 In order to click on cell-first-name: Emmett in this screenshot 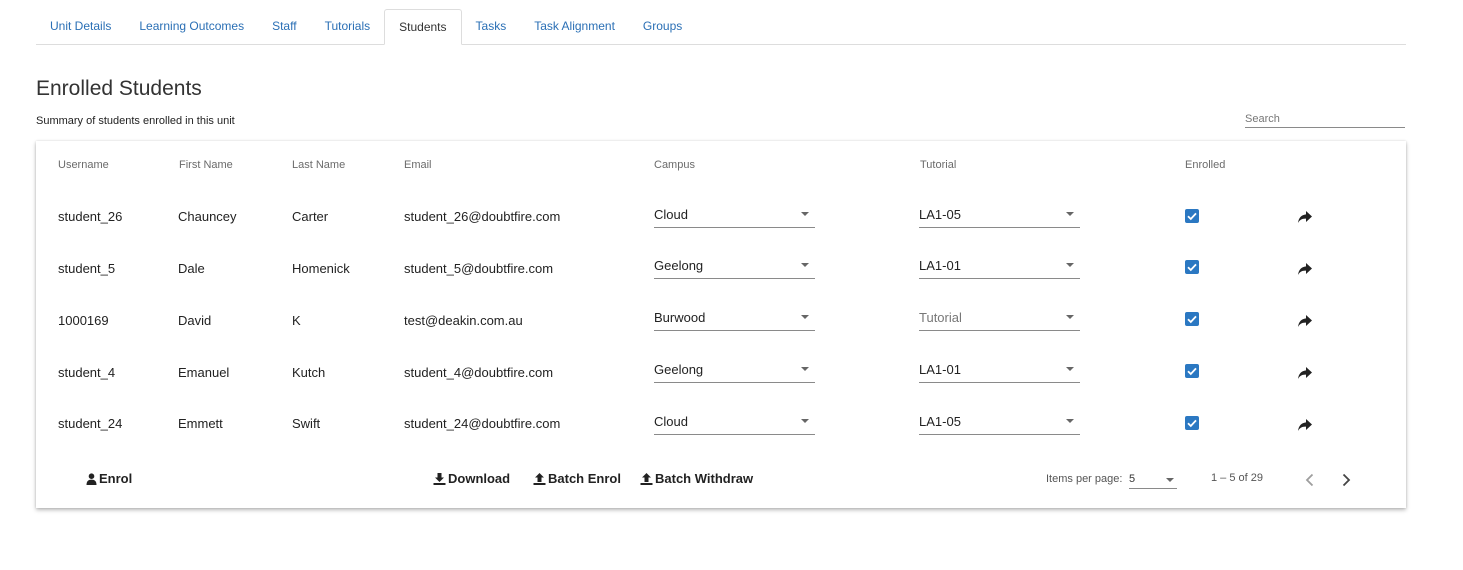, I will do `click(200, 423)`.